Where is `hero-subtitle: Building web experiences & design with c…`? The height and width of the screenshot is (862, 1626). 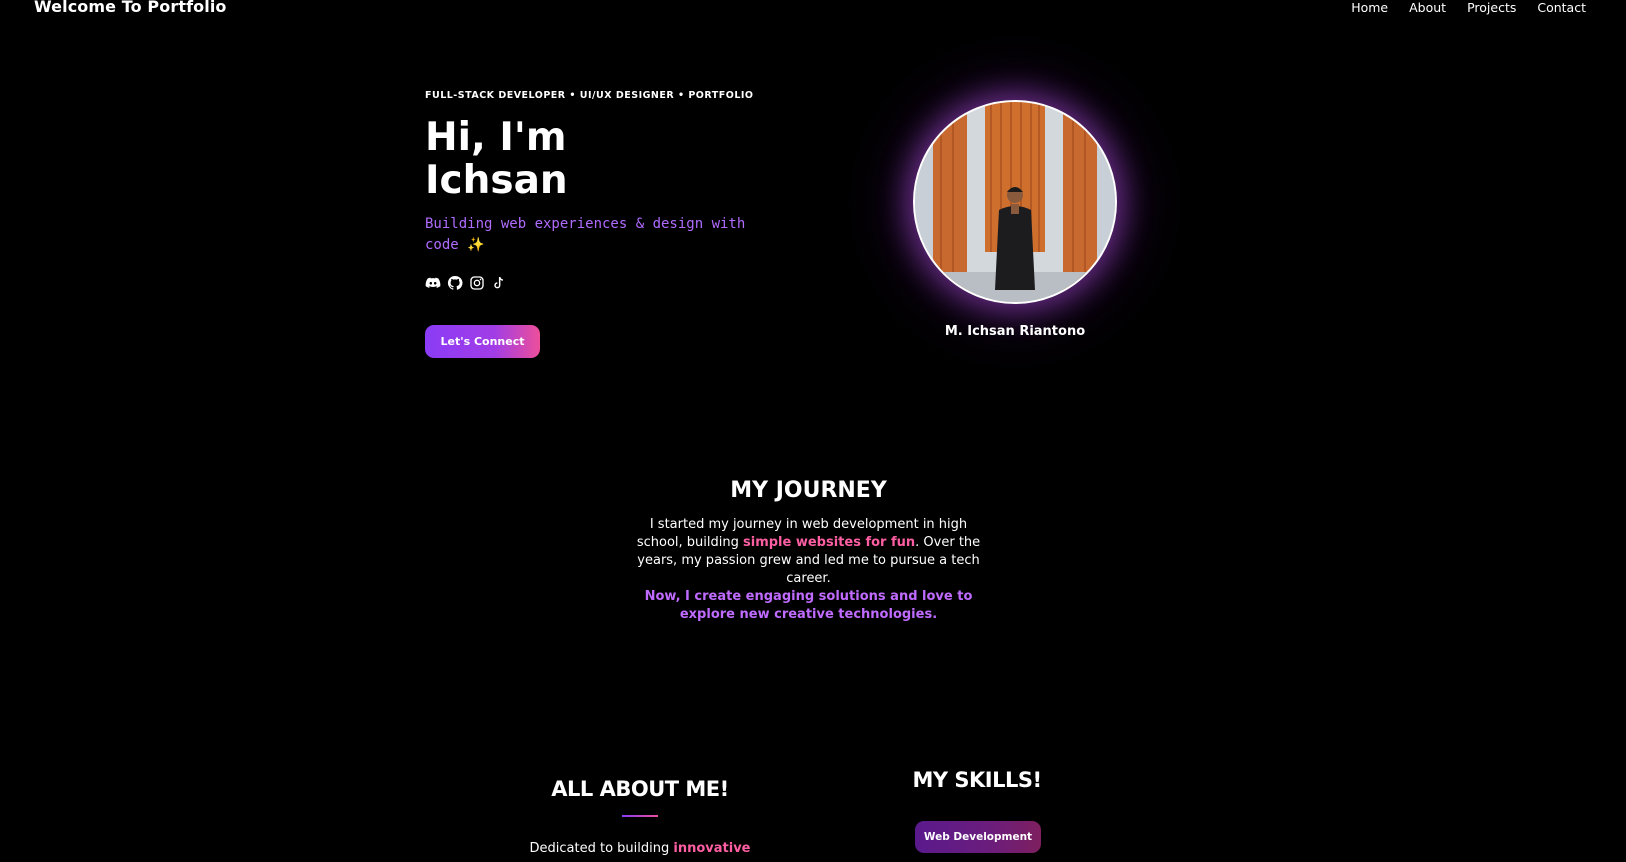 hero-subtitle: Building web experiences & design with c… is located at coordinates (605, 235).